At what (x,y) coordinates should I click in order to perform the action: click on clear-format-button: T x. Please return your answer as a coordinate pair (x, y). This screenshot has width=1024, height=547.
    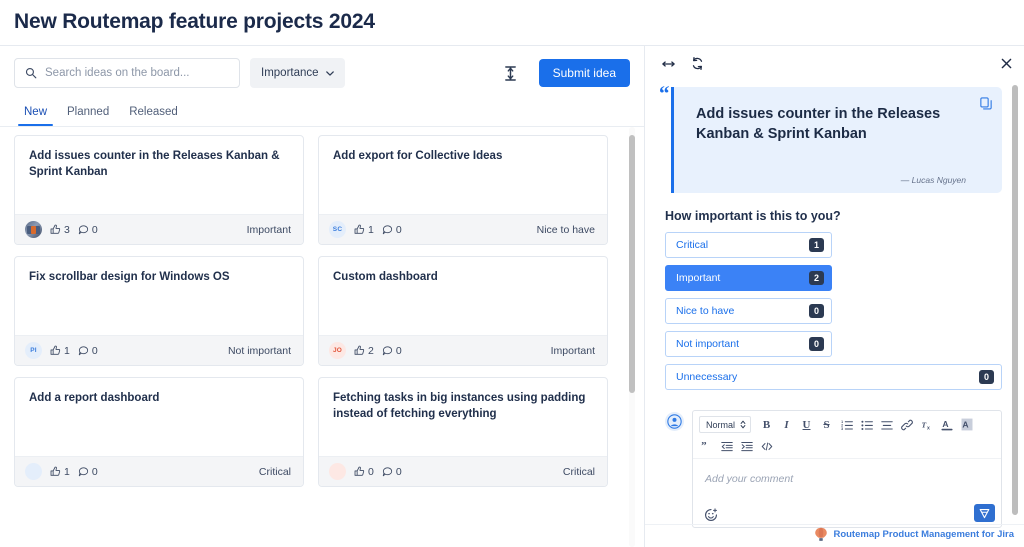
    Looking at the image, I should click on (926, 424).